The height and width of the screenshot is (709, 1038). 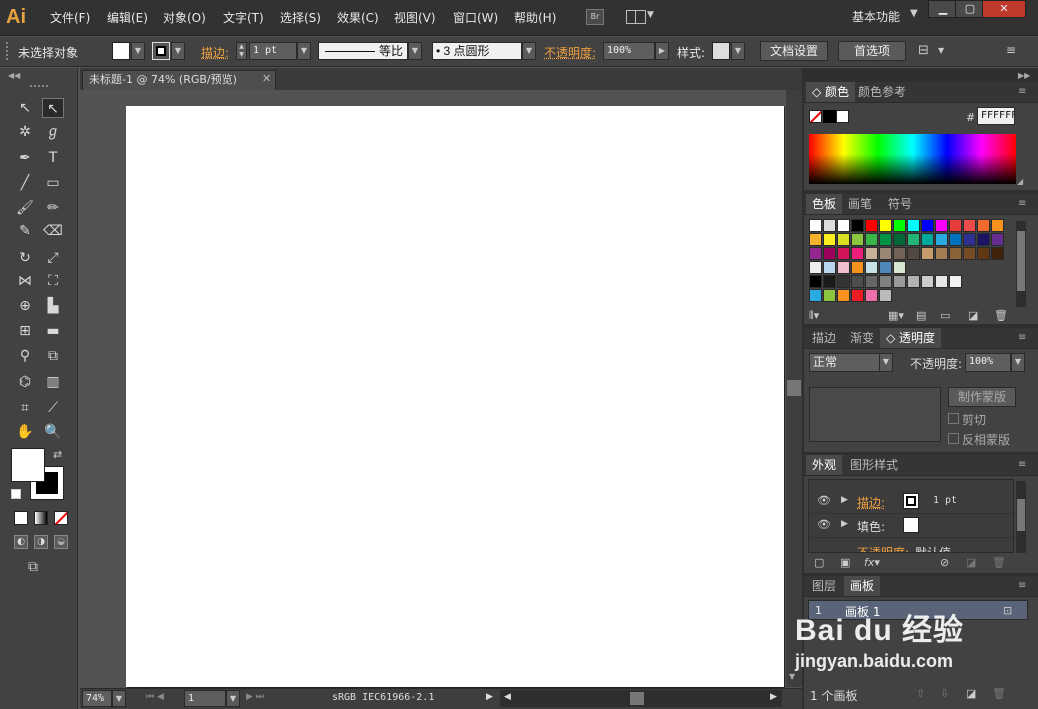 What do you see at coordinates (53, 231) in the screenshot?
I see `eraser-tool-icon: ⌫` at bounding box center [53, 231].